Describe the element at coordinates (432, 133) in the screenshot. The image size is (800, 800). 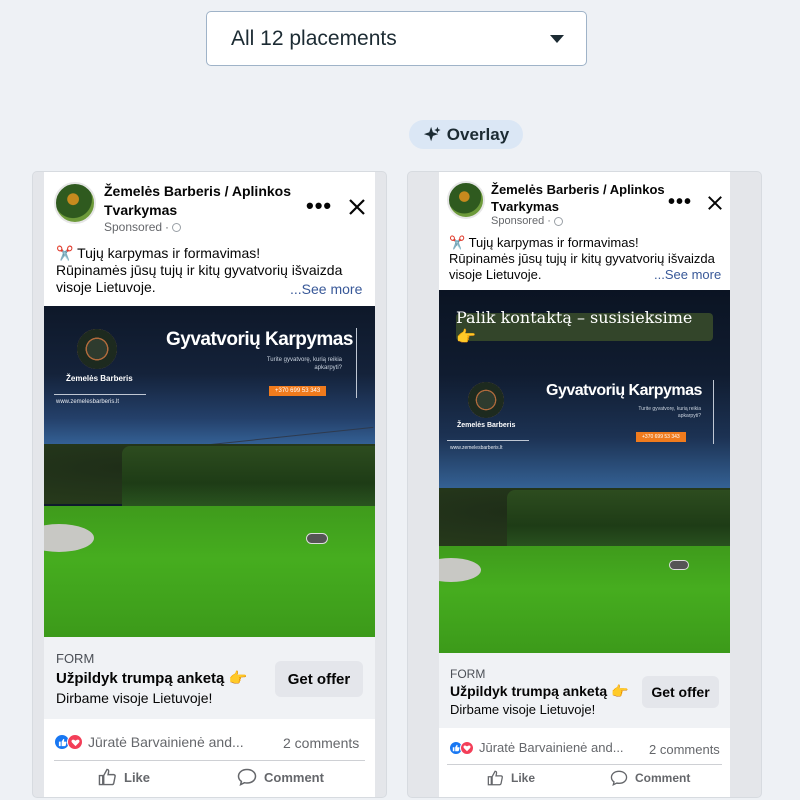
I see `sparkle-icon` at that location.